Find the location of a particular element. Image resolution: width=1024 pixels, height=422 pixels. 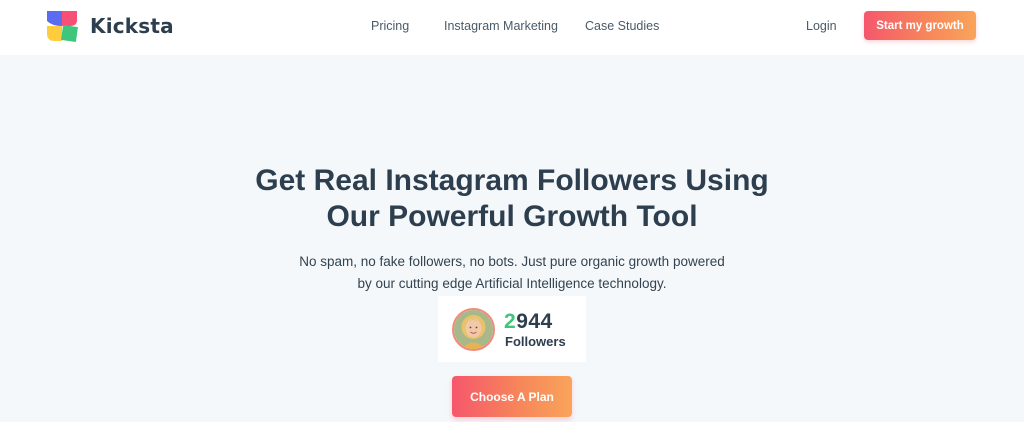

avatar is located at coordinates (473, 329).